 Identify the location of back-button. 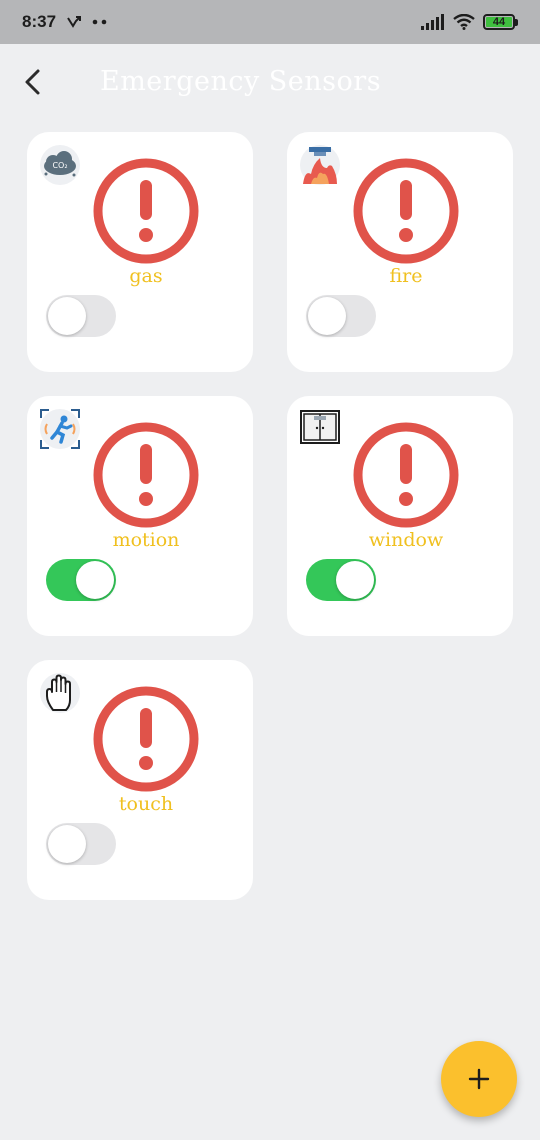
(32, 82).